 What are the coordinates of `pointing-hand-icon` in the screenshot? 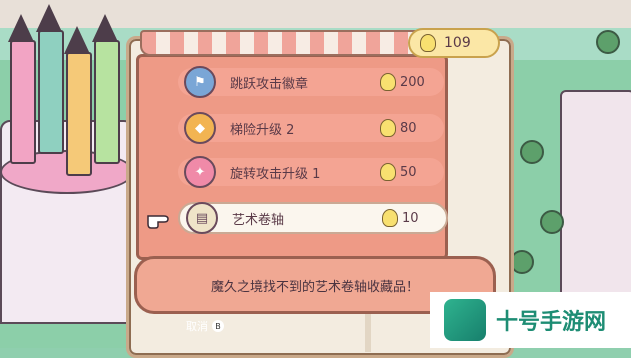 It's located at (158, 222).